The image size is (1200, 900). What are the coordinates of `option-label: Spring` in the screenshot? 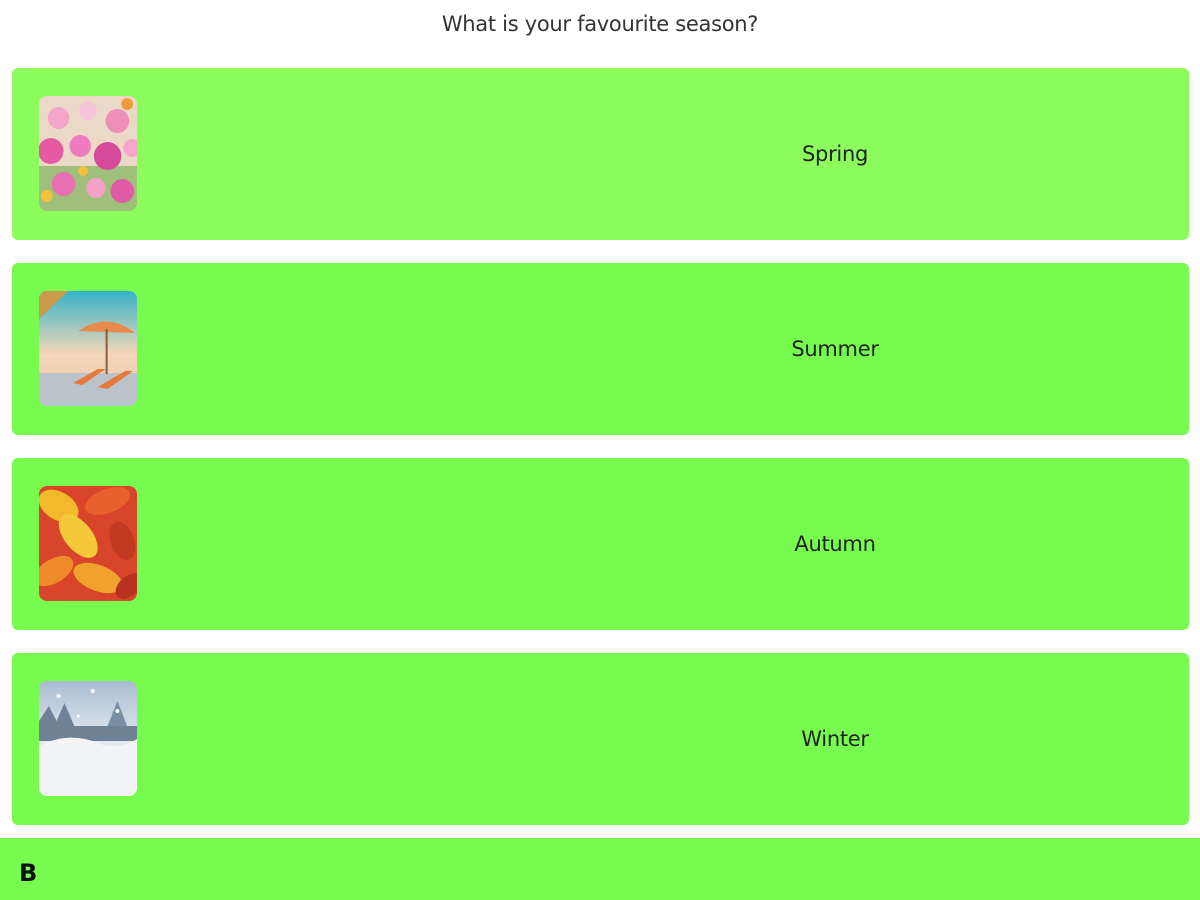 It's located at (835, 154).